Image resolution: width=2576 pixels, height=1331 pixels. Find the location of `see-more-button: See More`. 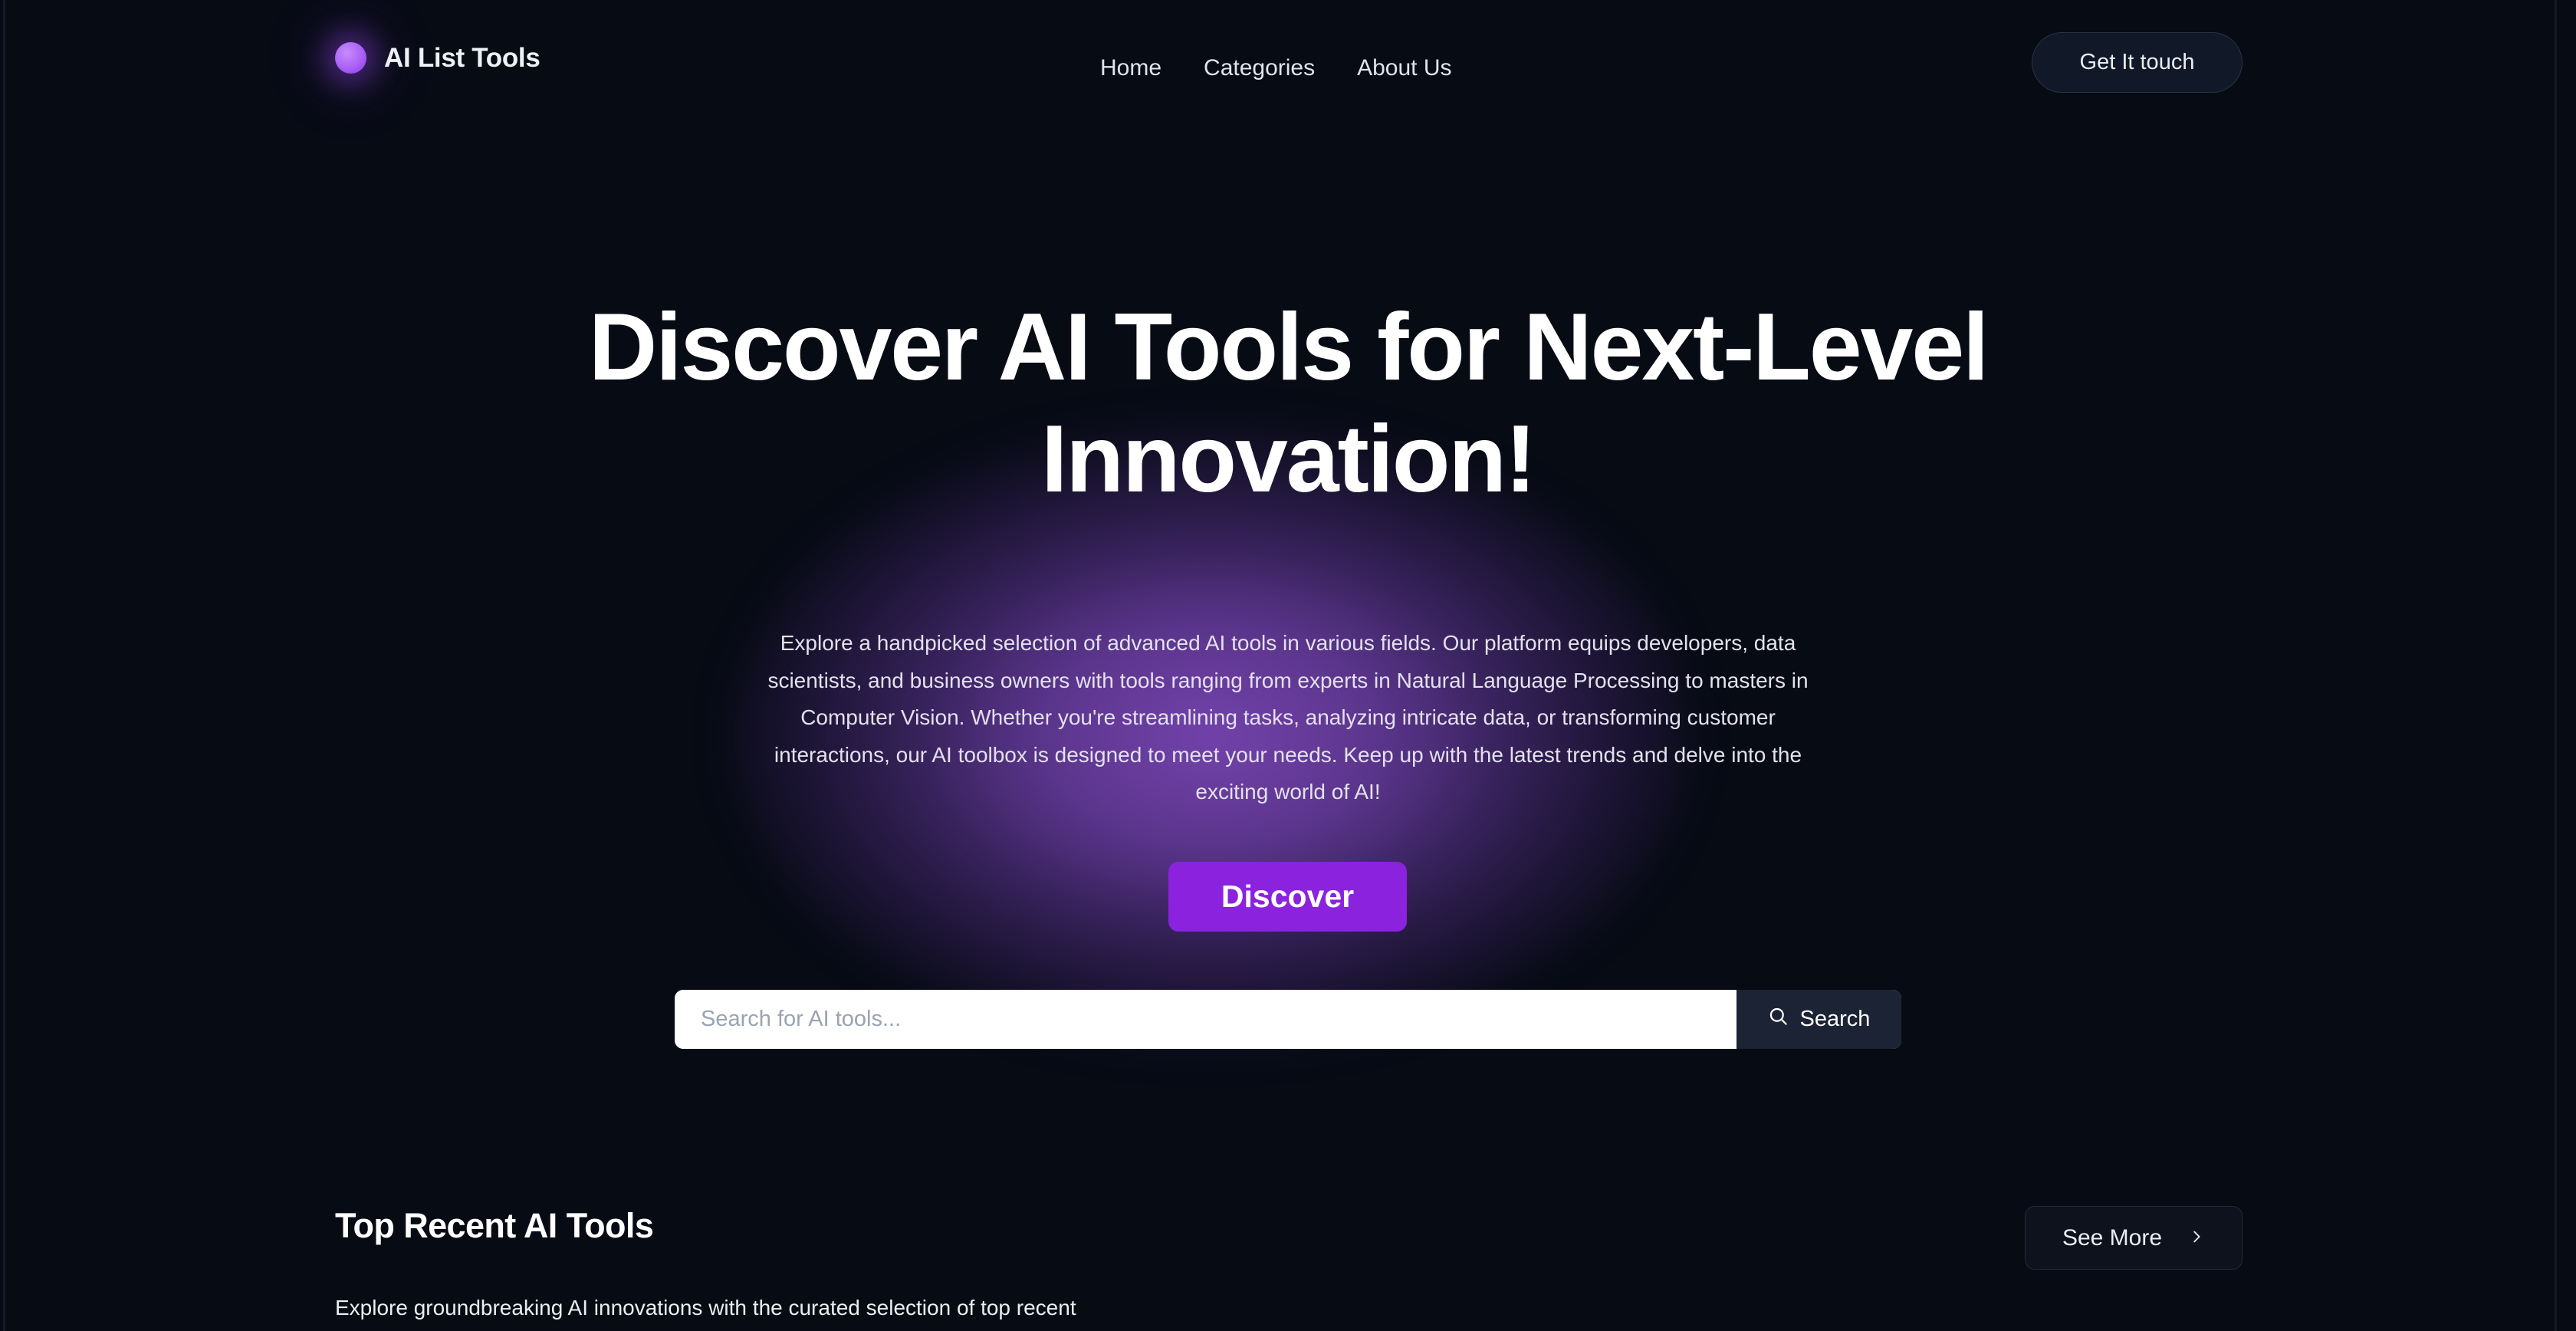

see-more-button: See More is located at coordinates (2134, 1238).